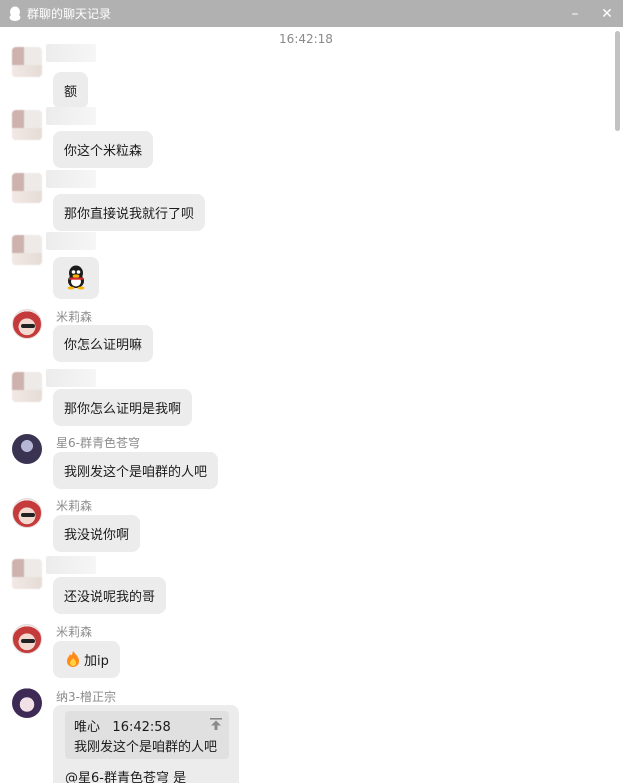 The width and height of the screenshot is (623, 783). Describe the element at coordinates (129, 212) in the screenshot. I see `message-bubble: 那你直接说我就行了呗` at that location.